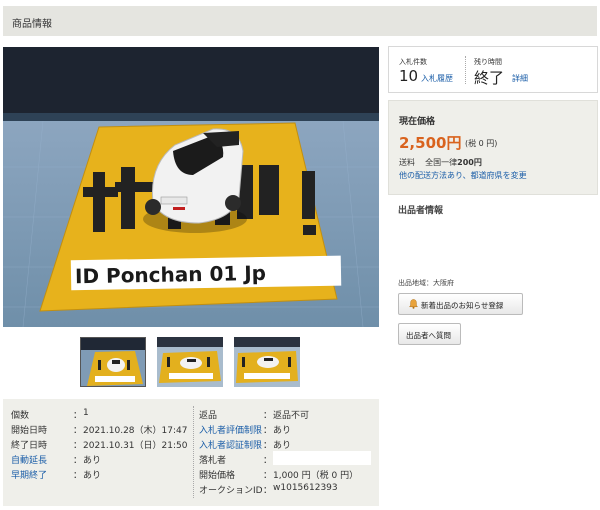 The width and height of the screenshot is (600, 510). What do you see at coordinates (413, 62) in the screenshot?
I see `bid-count-label: 入札件数` at bounding box center [413, 62].